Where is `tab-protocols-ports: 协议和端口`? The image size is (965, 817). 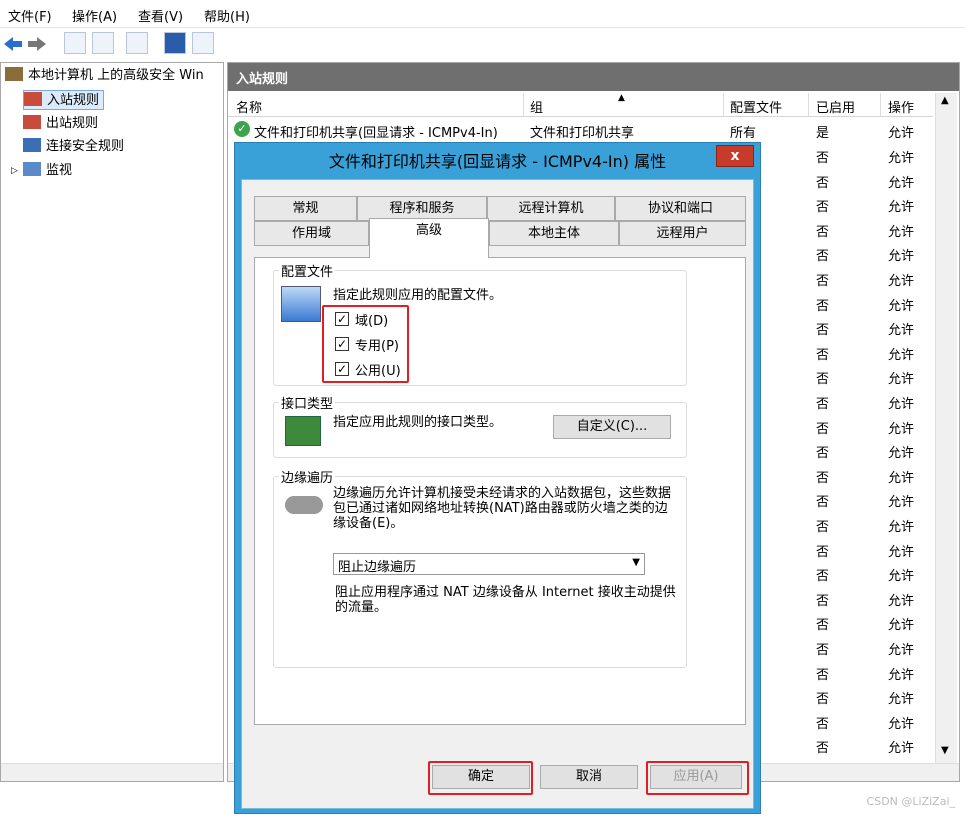
tab-protocols-ports: 协议和端口 is located at coordinates (680, 208).